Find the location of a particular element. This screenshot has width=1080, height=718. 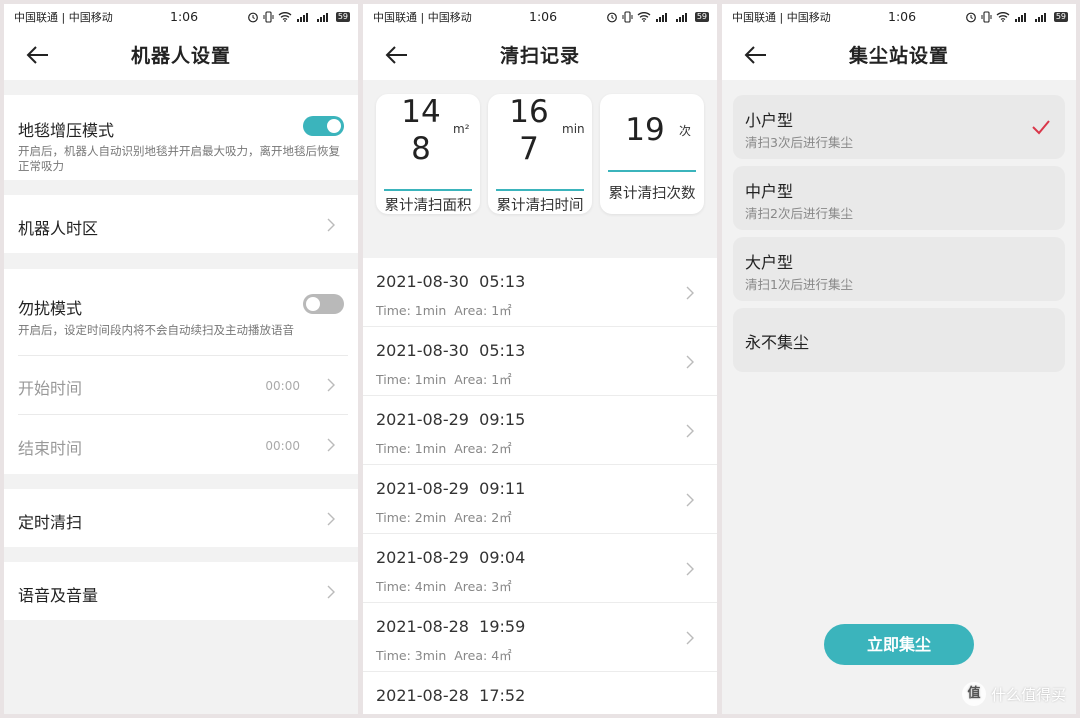

watermark-text: 什么值得买 is located at coordinates (1028, 694).